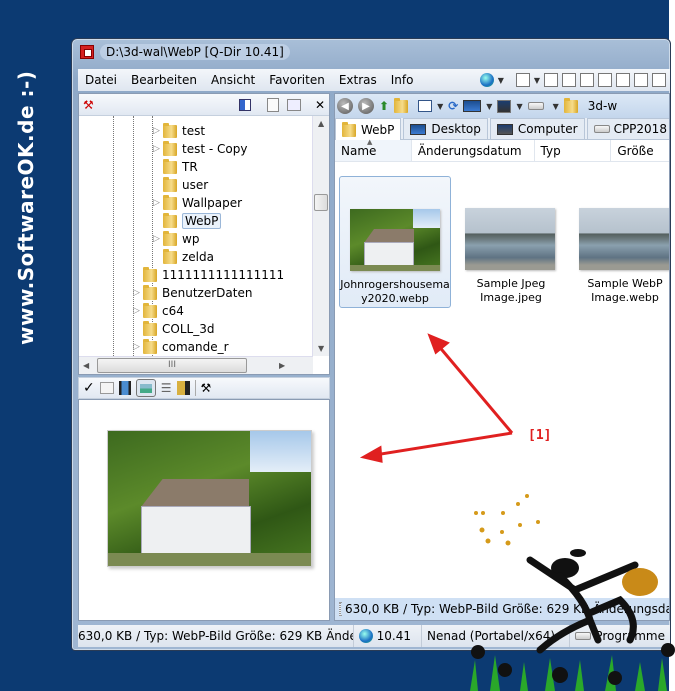 The width and height of the screenshot is (675, 691). I want to click on file-item: Johnrogershousema y2020.webp, so click(395, 242).